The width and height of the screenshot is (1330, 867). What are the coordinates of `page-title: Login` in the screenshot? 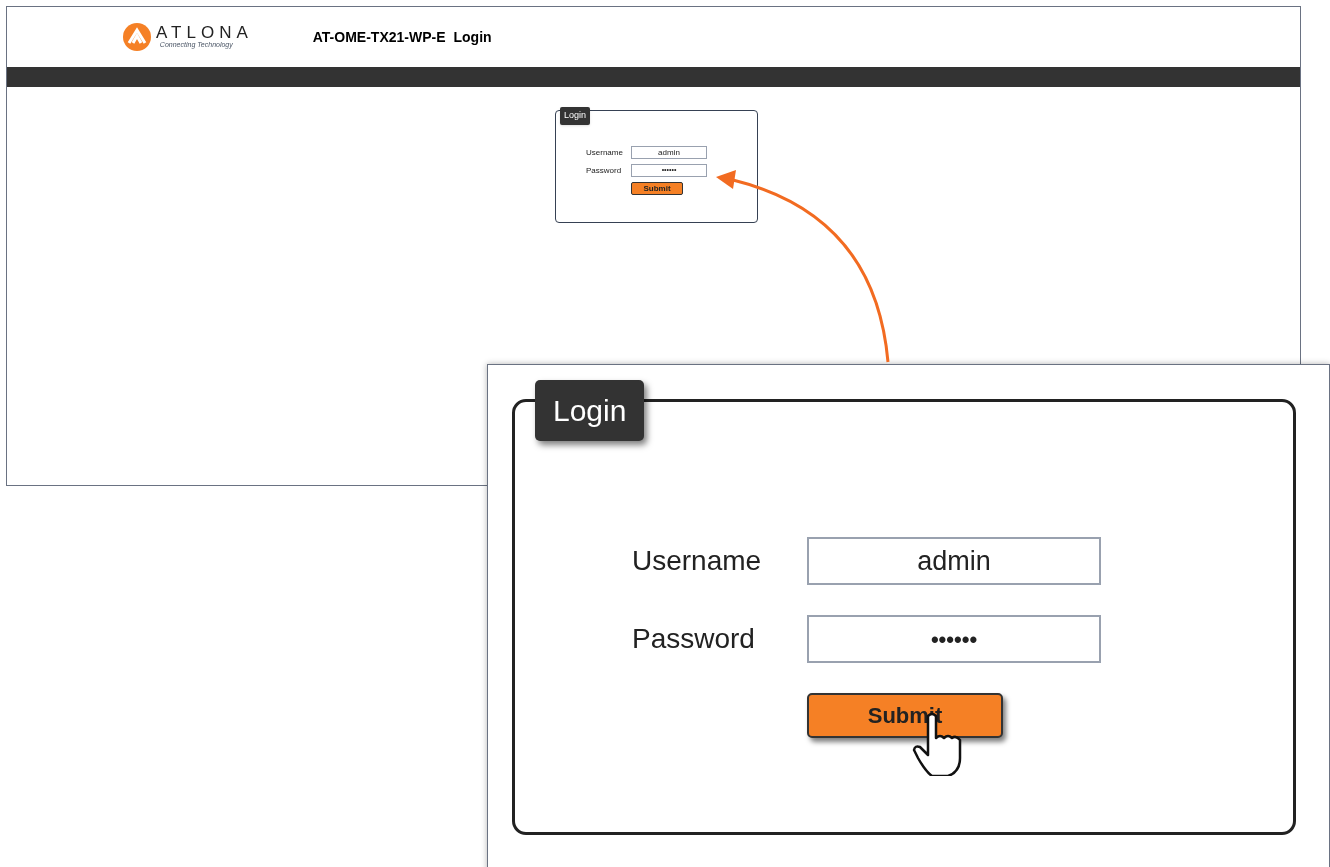 It's located at (472, 37).